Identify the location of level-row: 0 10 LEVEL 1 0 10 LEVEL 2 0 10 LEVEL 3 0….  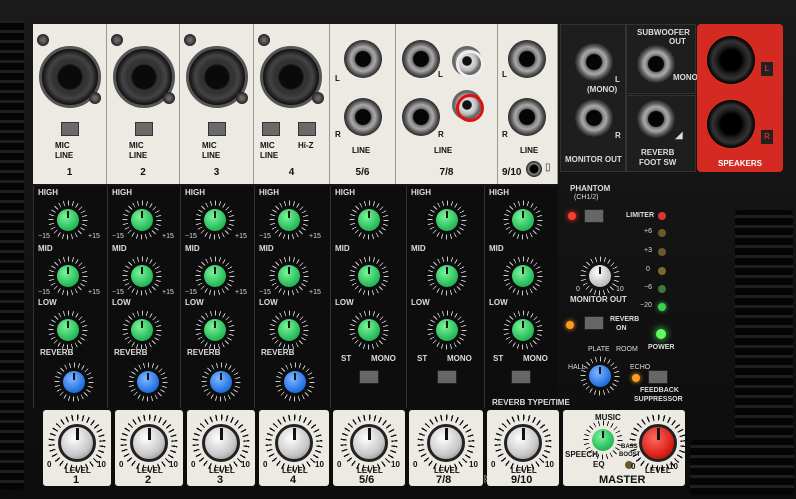
(383, 449).